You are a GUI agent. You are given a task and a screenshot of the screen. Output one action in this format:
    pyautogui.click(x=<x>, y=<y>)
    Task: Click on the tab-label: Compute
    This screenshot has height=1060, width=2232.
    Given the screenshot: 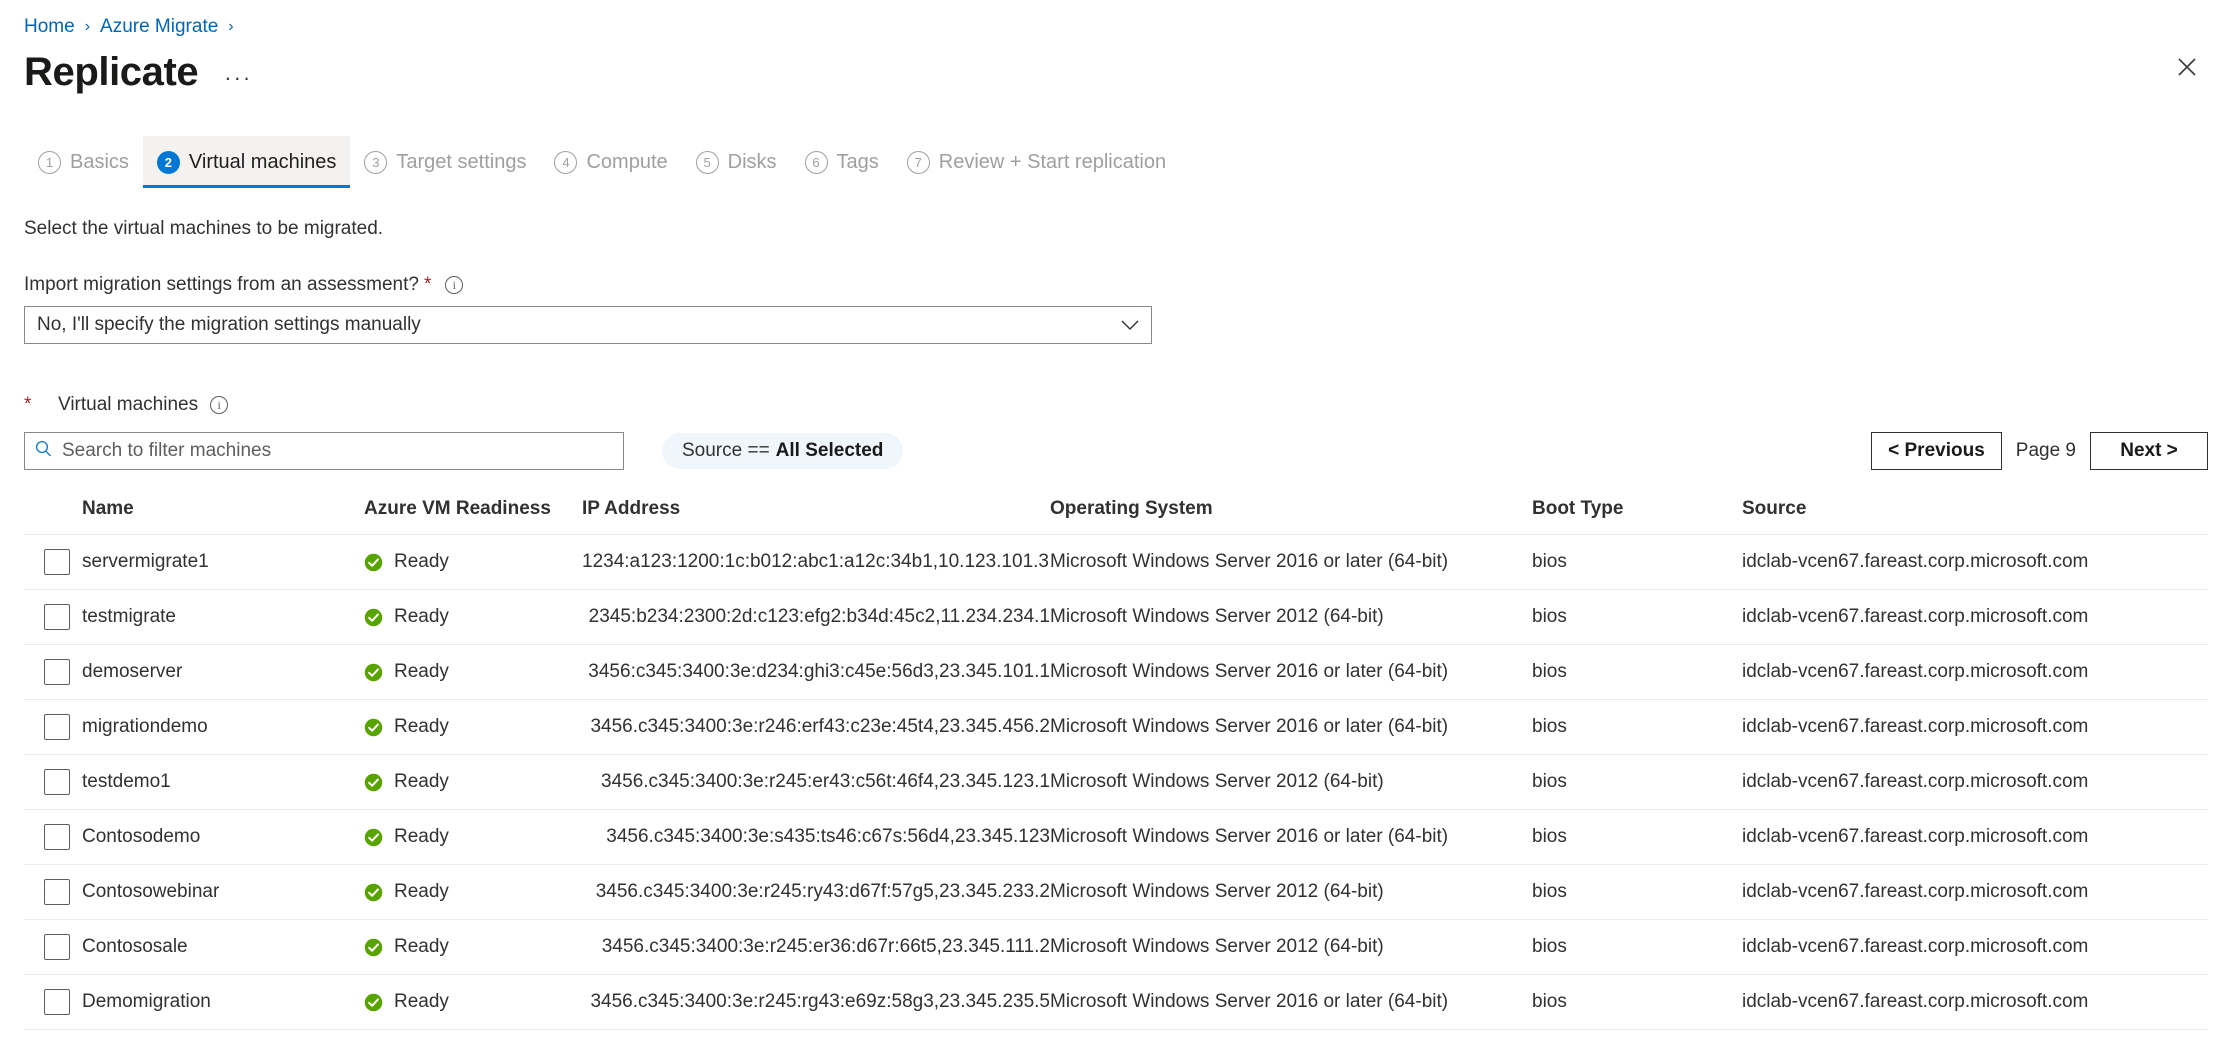 What is the action you would take?
    pyautogui.click(x=627, y=161)
    